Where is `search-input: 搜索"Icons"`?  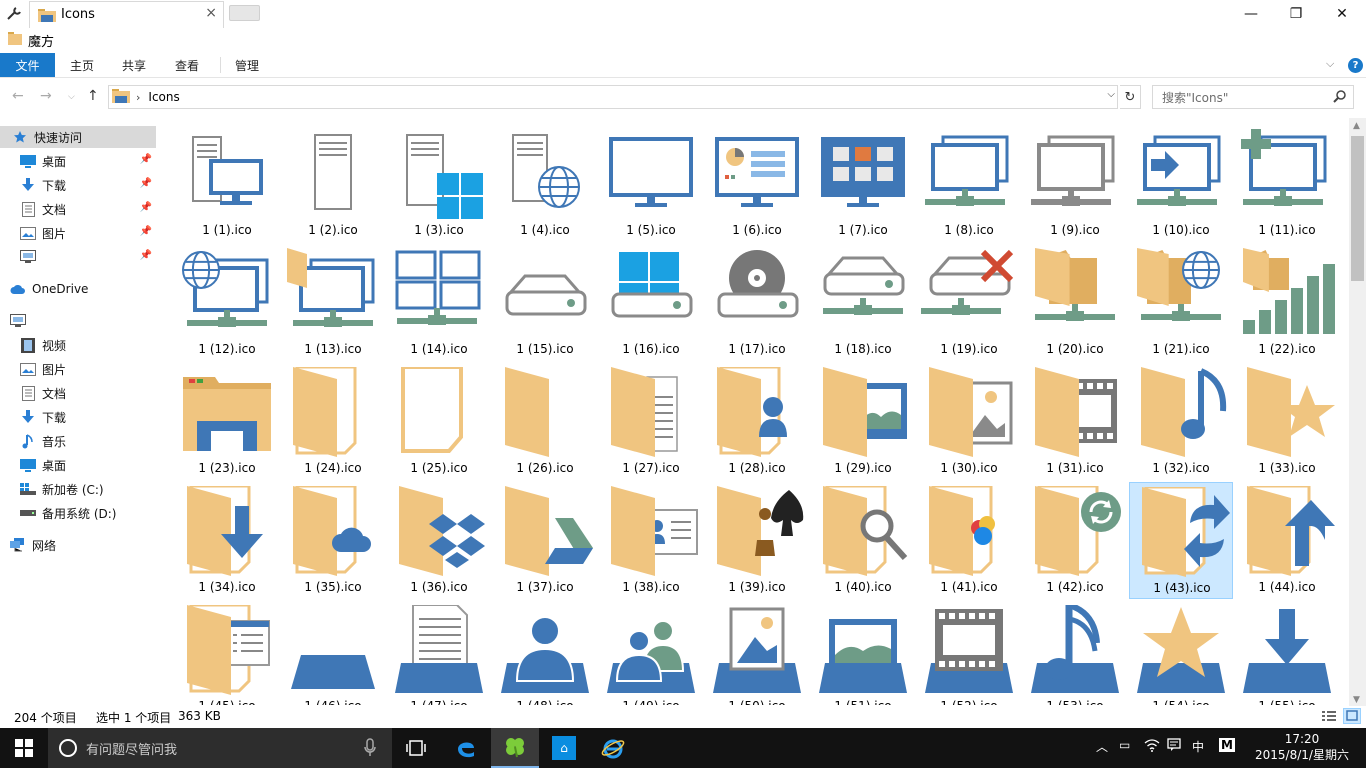
search-input: 搜索"Icons" is located at coordinates (1253, 97).